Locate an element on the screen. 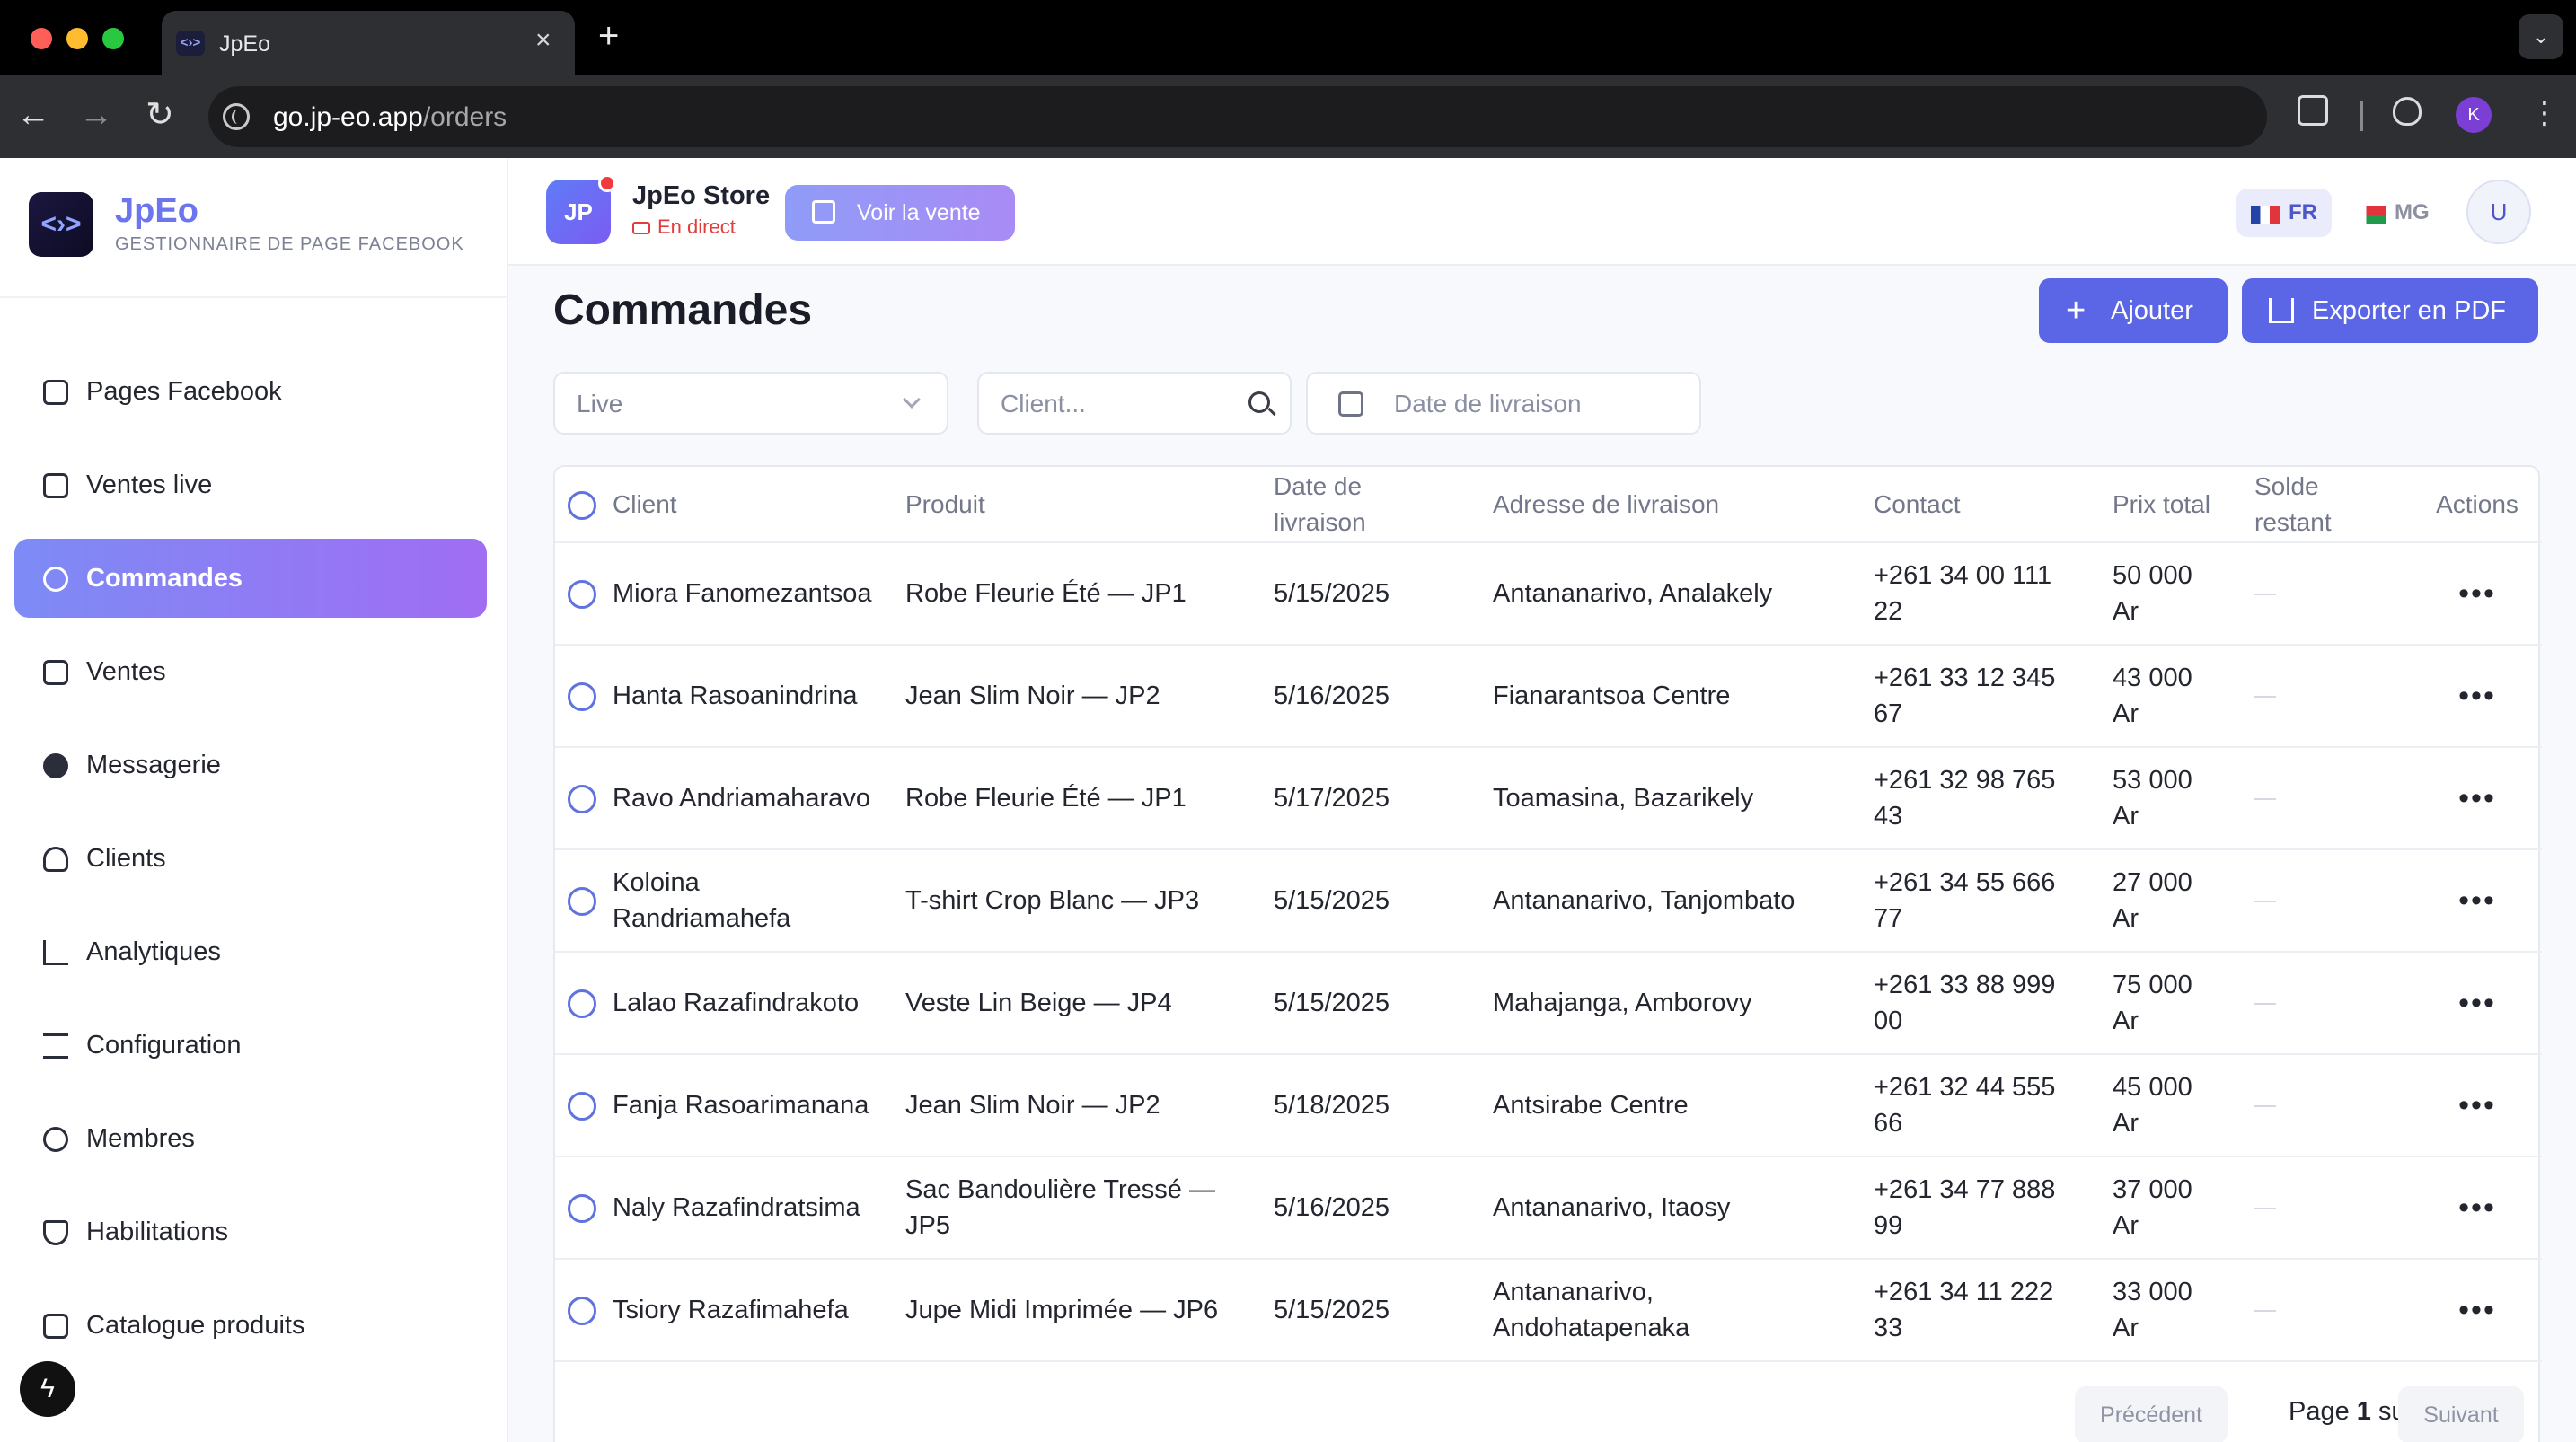 The height and width of the screenshot is (1442, 2576). cell-date: 5/17/2025 is located at coordinates (1383, 798).